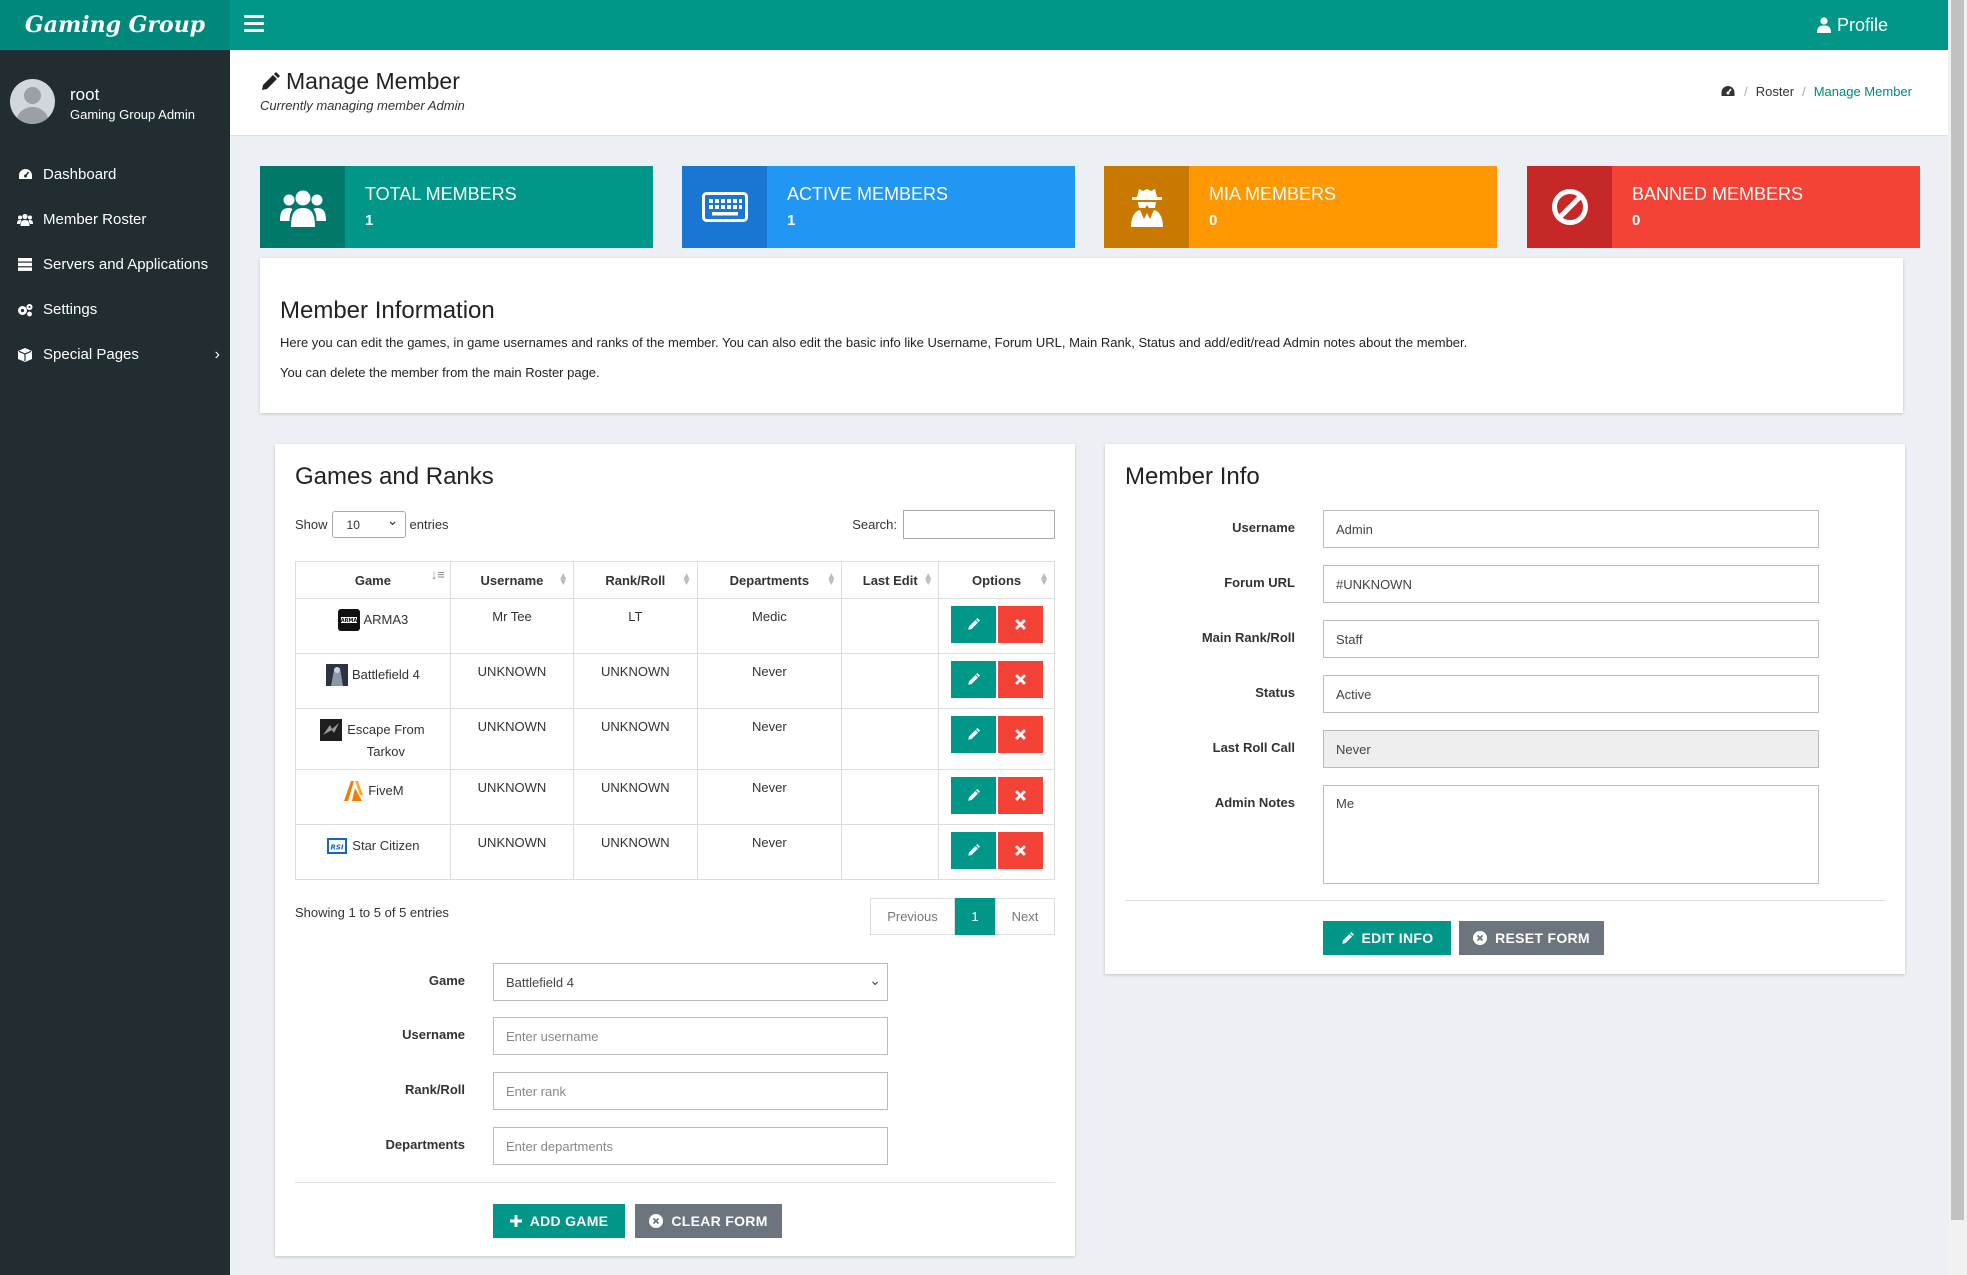 The height and width of the screenshot is (1275, 1967). I want to click on table-info: Showing 1 to 5 of 5 entries, so click(372, 912).